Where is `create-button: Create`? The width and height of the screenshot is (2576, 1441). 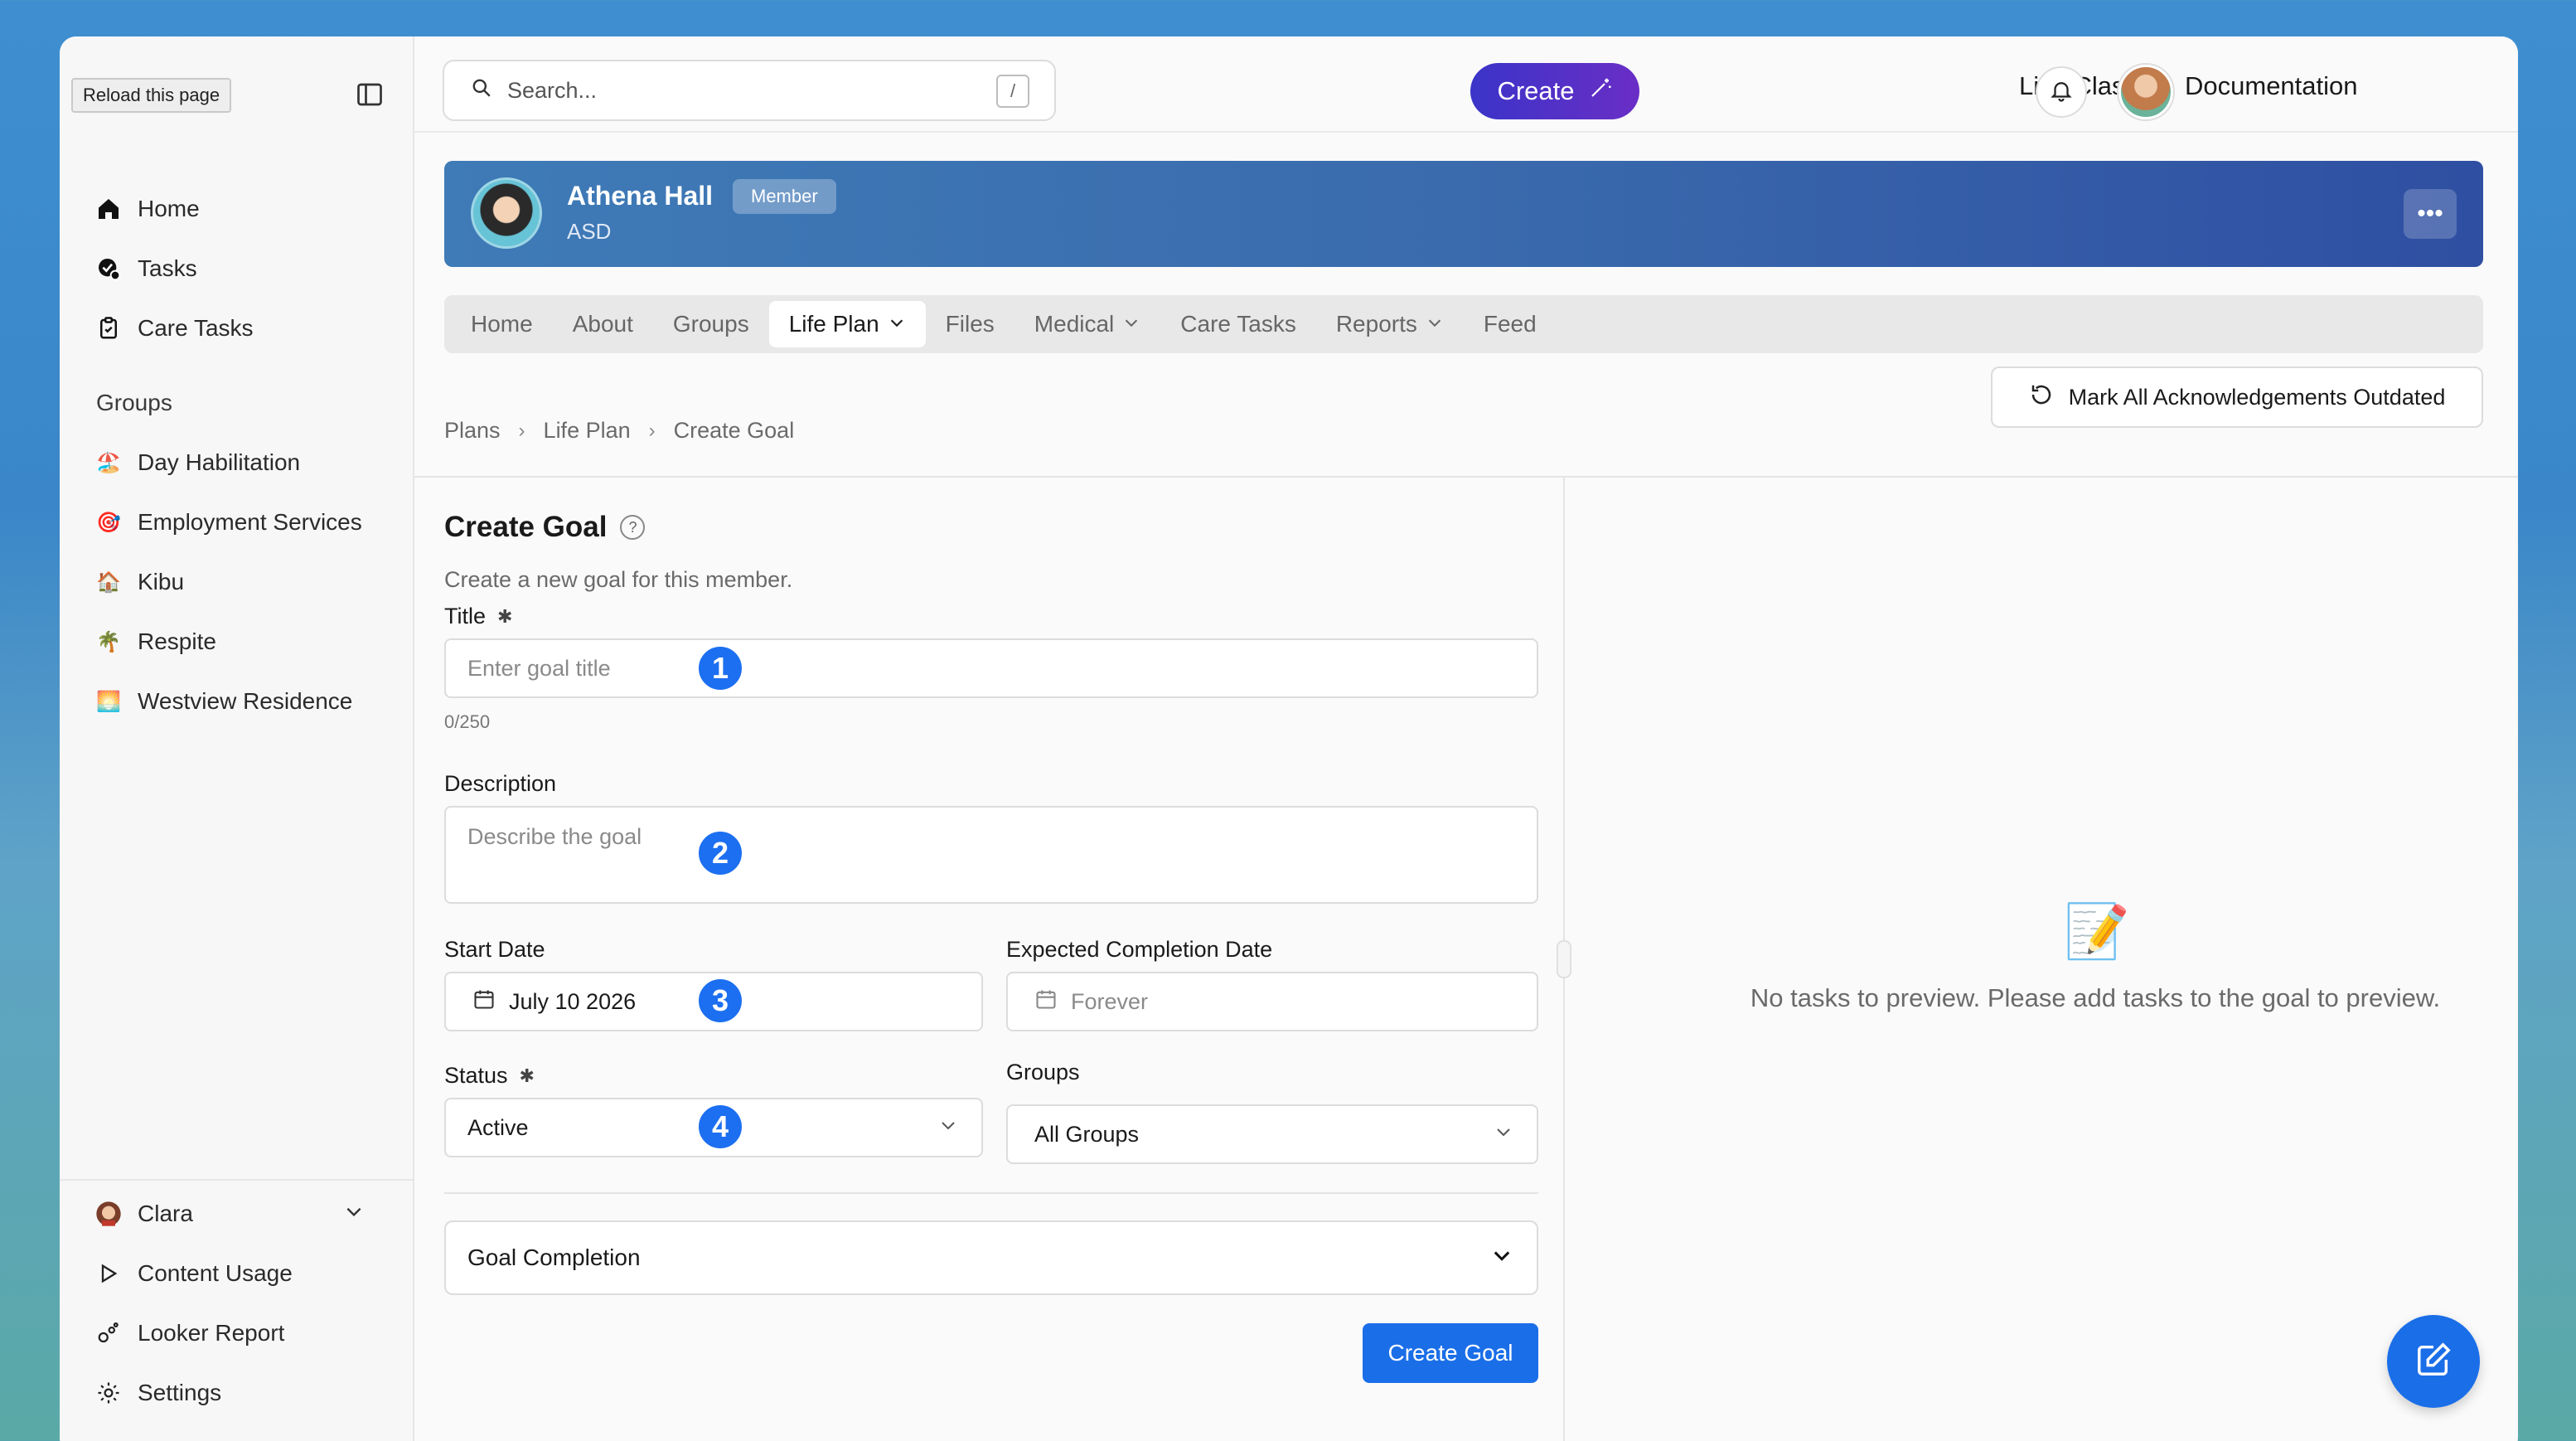
create-button: Create is located at coordinates (1554, 91).